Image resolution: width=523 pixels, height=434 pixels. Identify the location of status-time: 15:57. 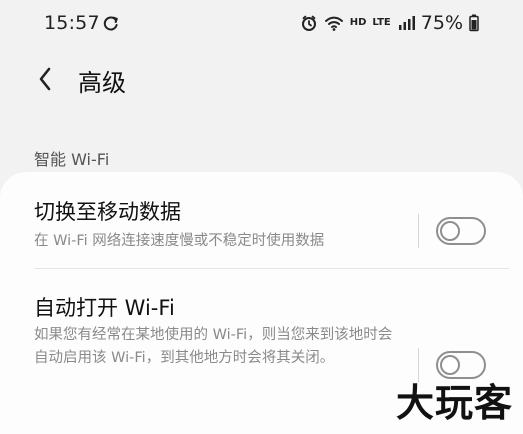
(72, 23).